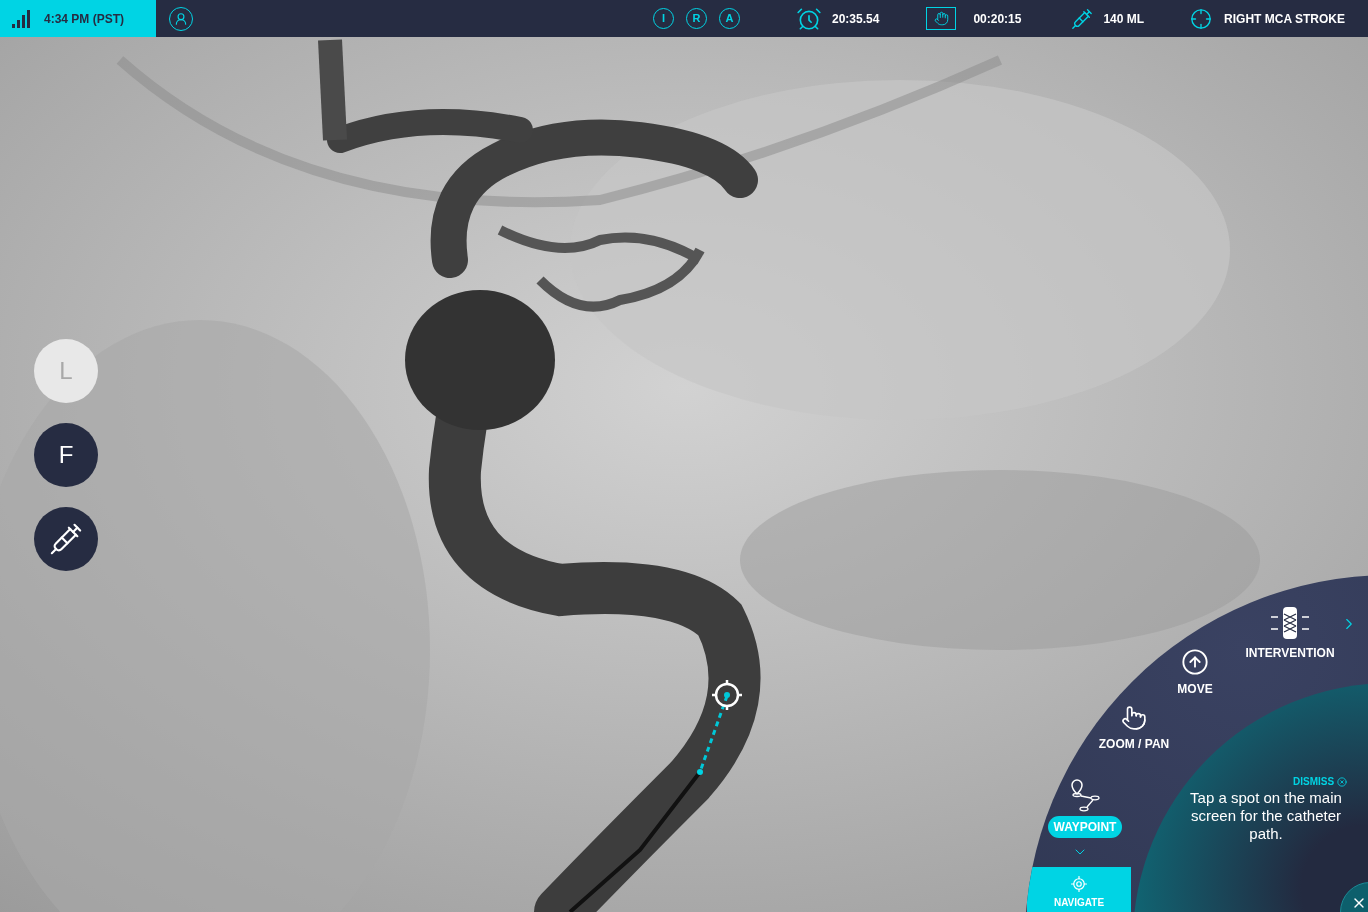  Describe the element at coordinates (1134, 718) in the screenshot. I see `hand-pointer-icon` at that location.